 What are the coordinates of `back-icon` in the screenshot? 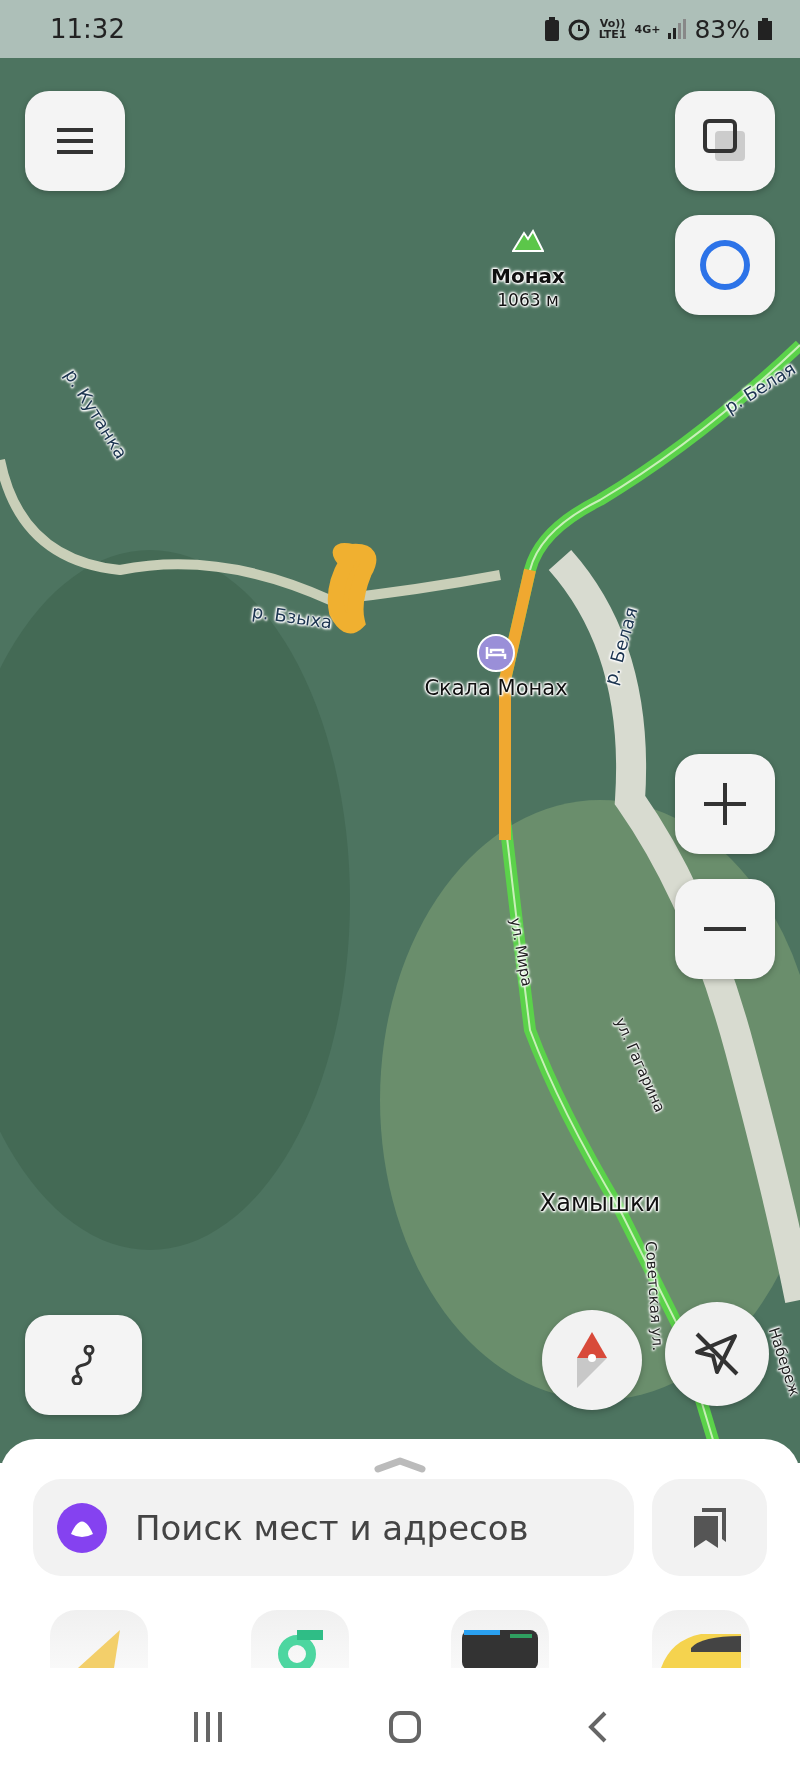 It's located at (597, 1727).